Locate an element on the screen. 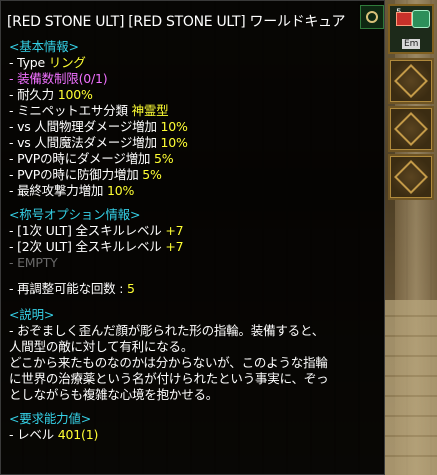 This screenshot has height=475, width=437. stat-row: - vs 人間物理ダメージ増加 10% is located at coordinates (98, 126).